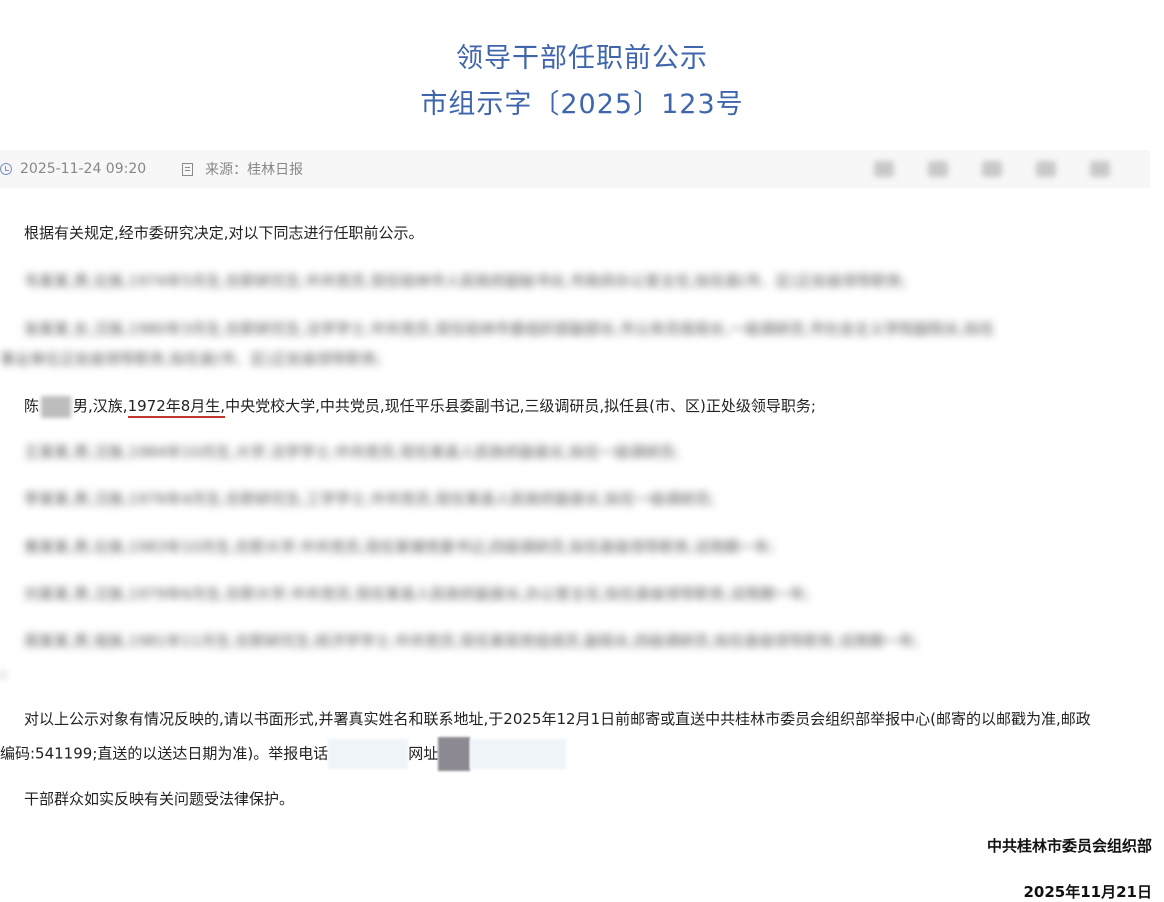  Describe the element at coordinates (56, 406) in the screenshot. I see `name-redaction` at that location.